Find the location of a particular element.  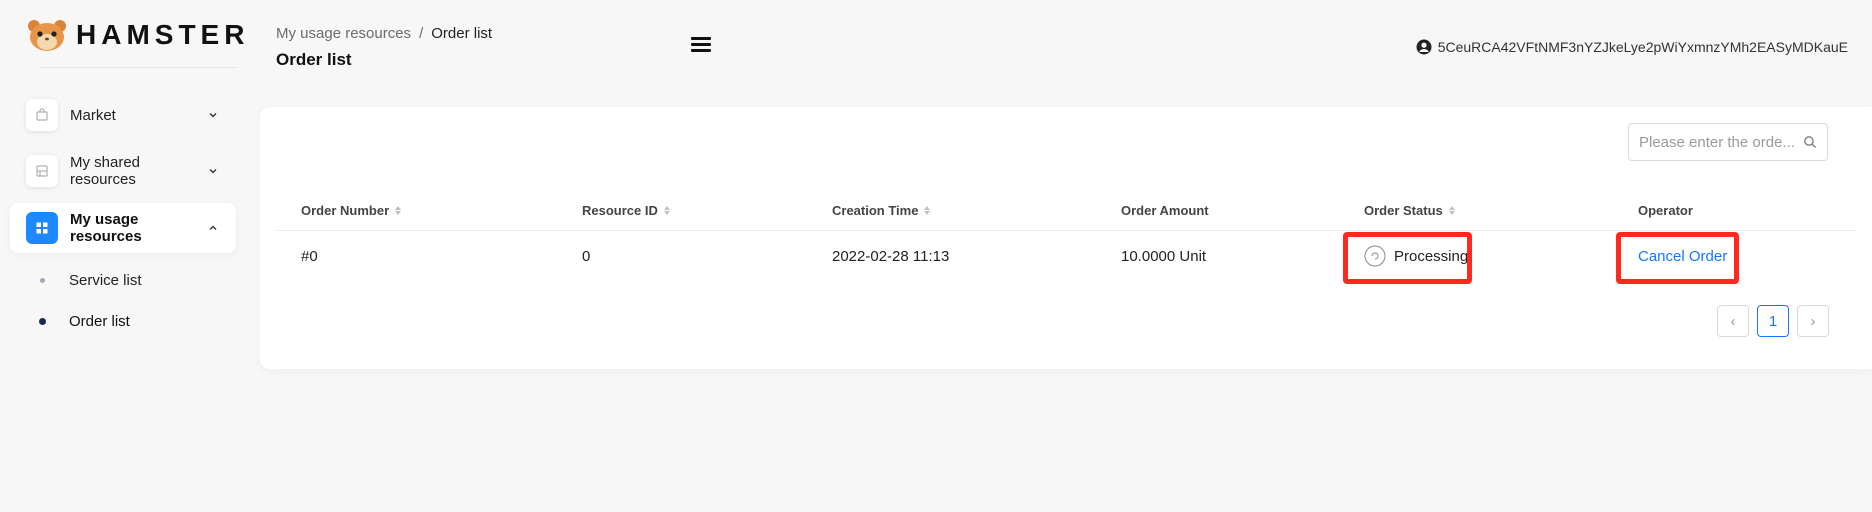

cell-resource-id: 0 is located at coordinates (586, 256).